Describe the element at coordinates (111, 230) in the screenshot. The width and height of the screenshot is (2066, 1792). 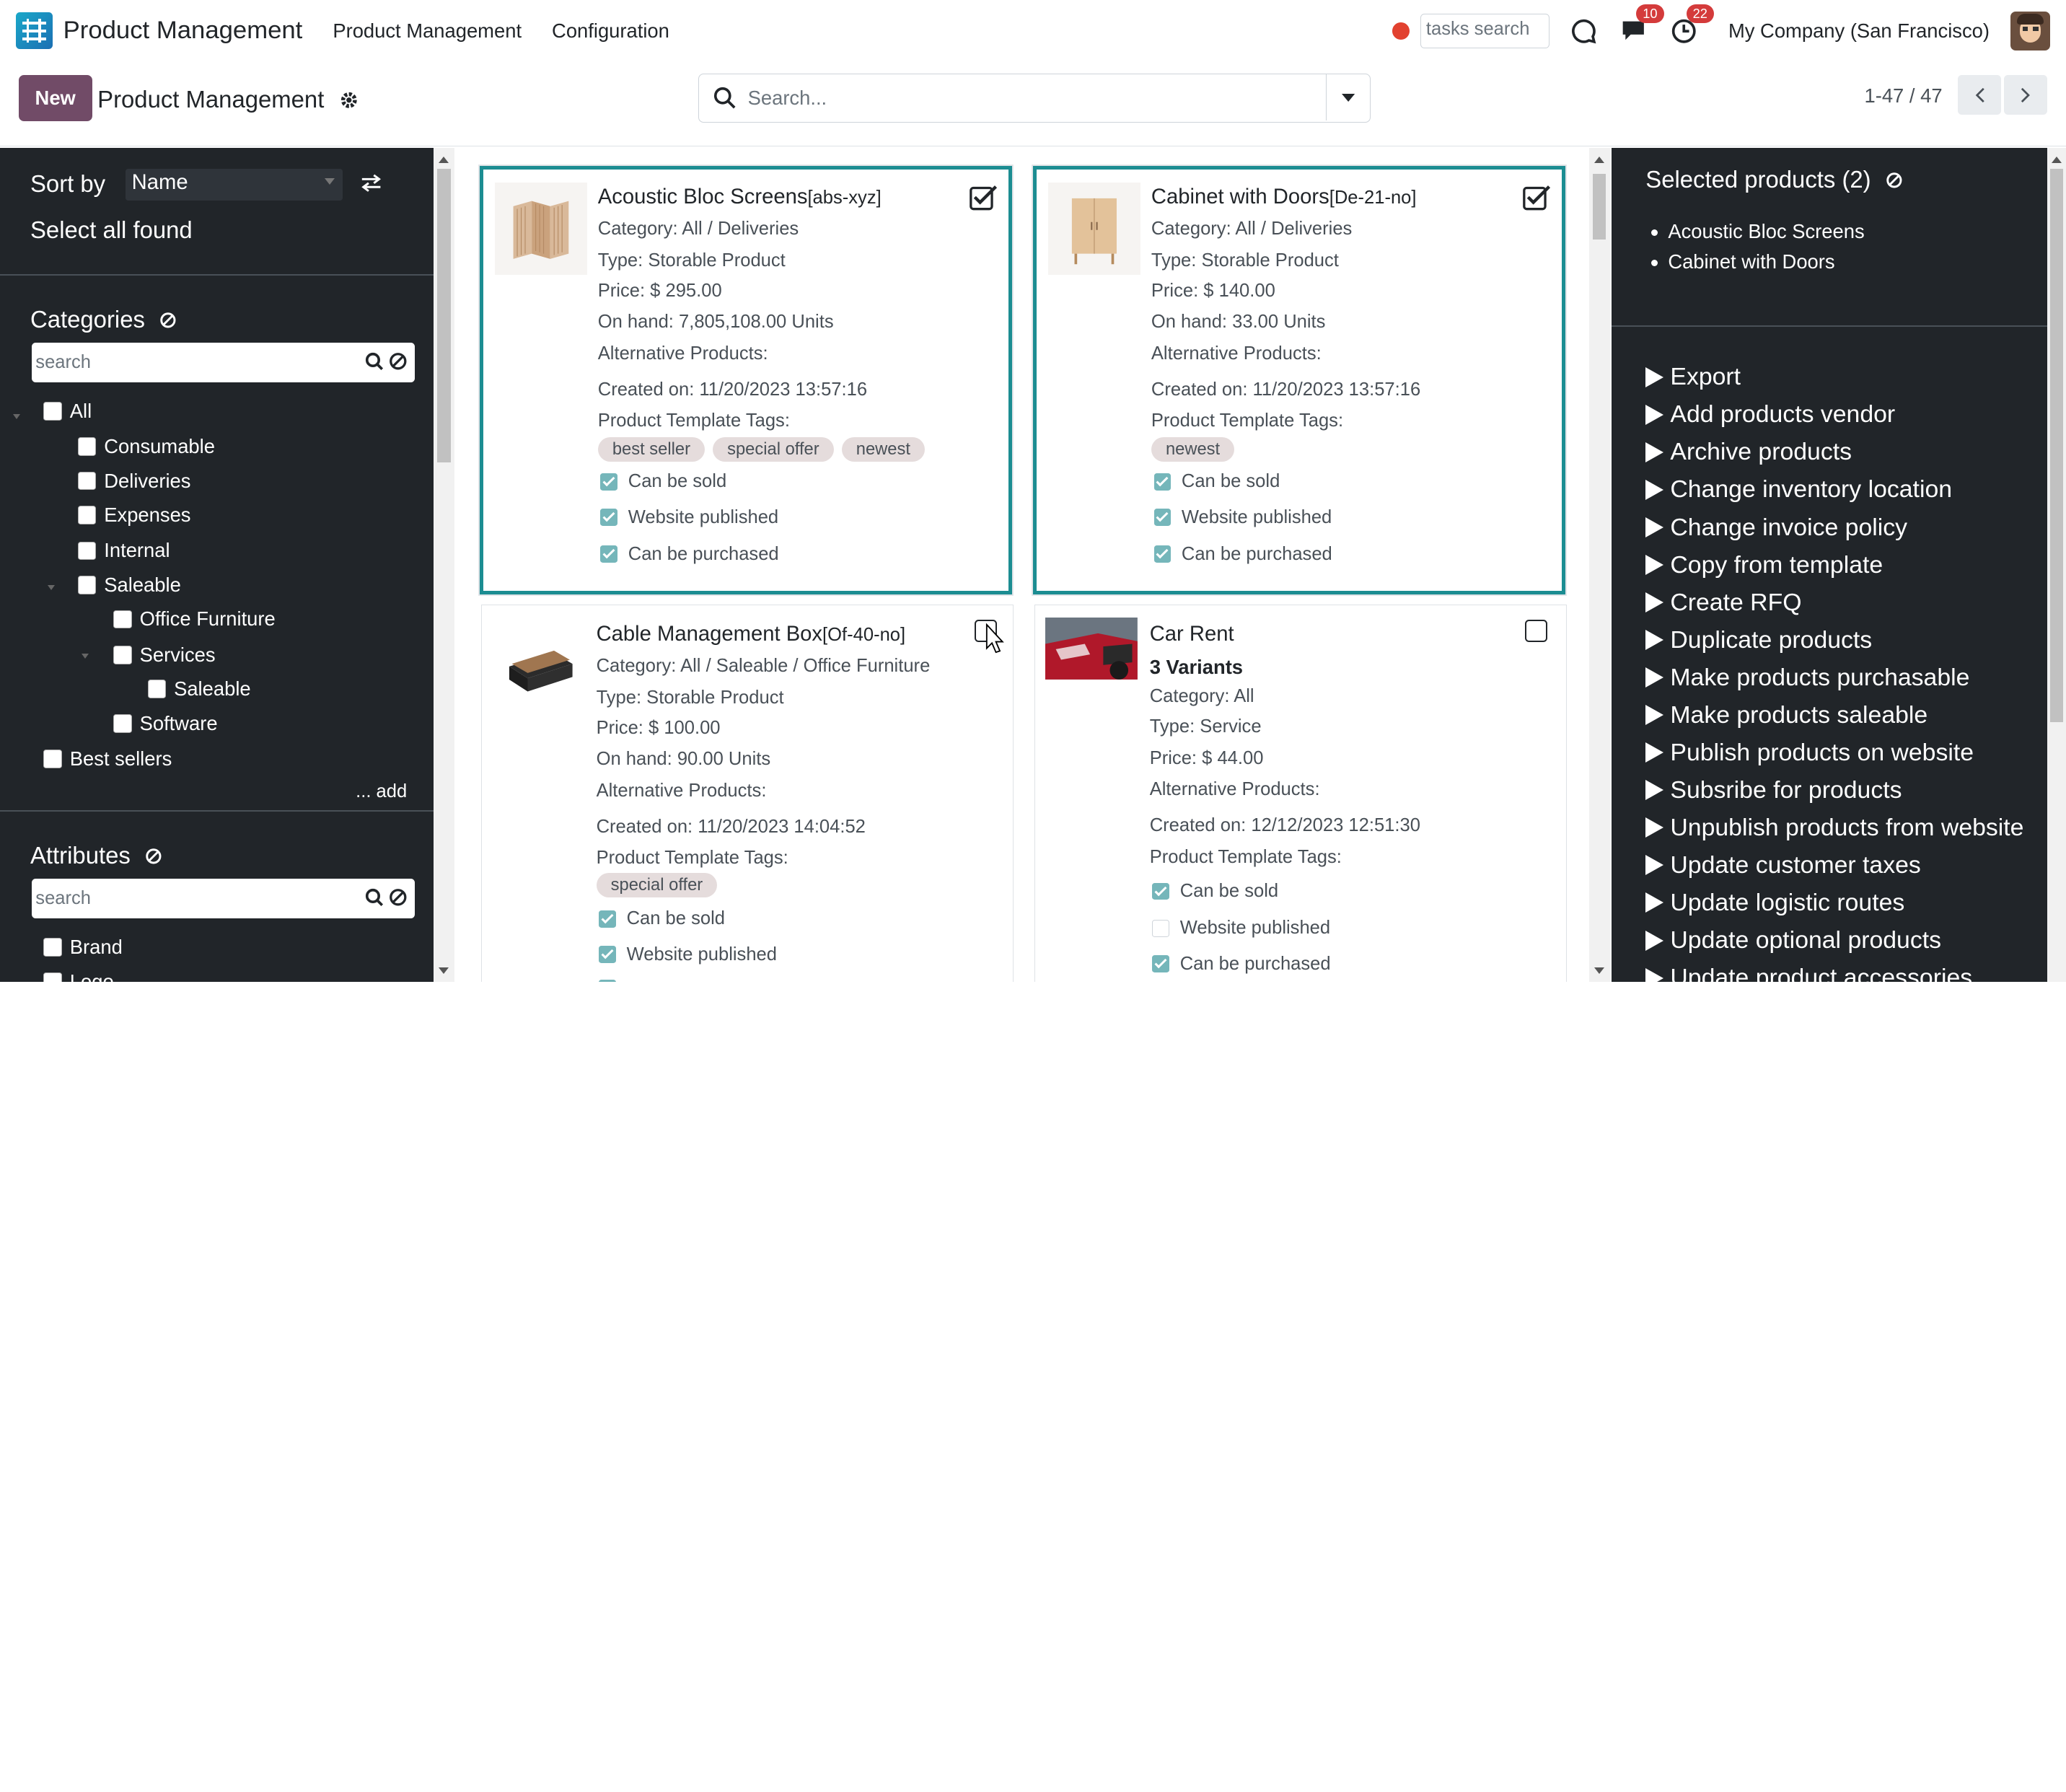
I see `select-all-found-link: Select all found` at that location.